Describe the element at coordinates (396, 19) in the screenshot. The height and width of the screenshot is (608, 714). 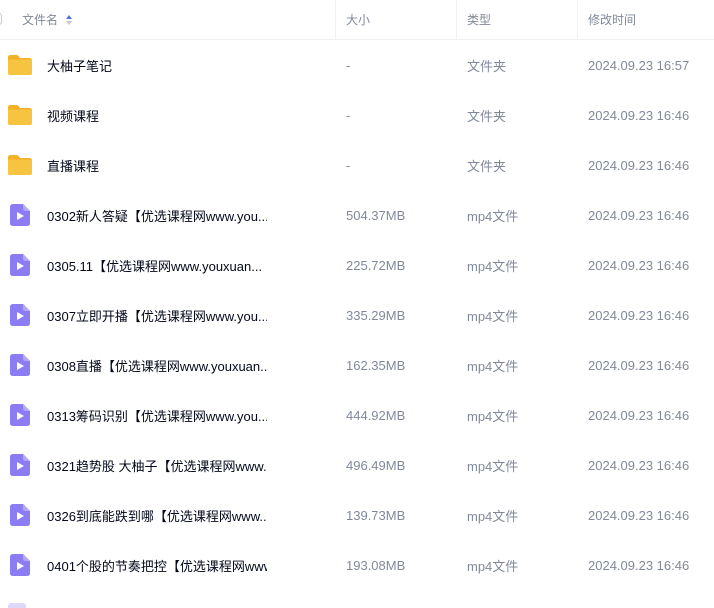
I see `column-header-size: 大小` at that location.